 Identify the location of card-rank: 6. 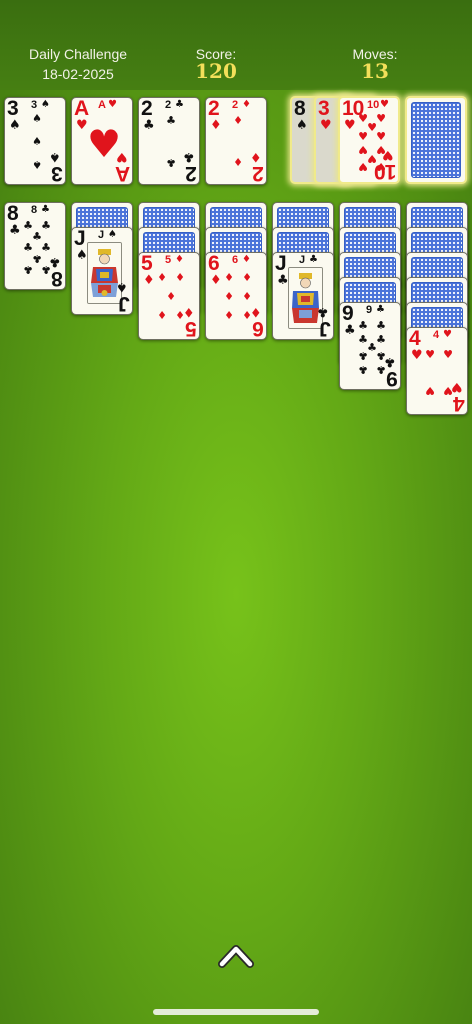
(214, 263).